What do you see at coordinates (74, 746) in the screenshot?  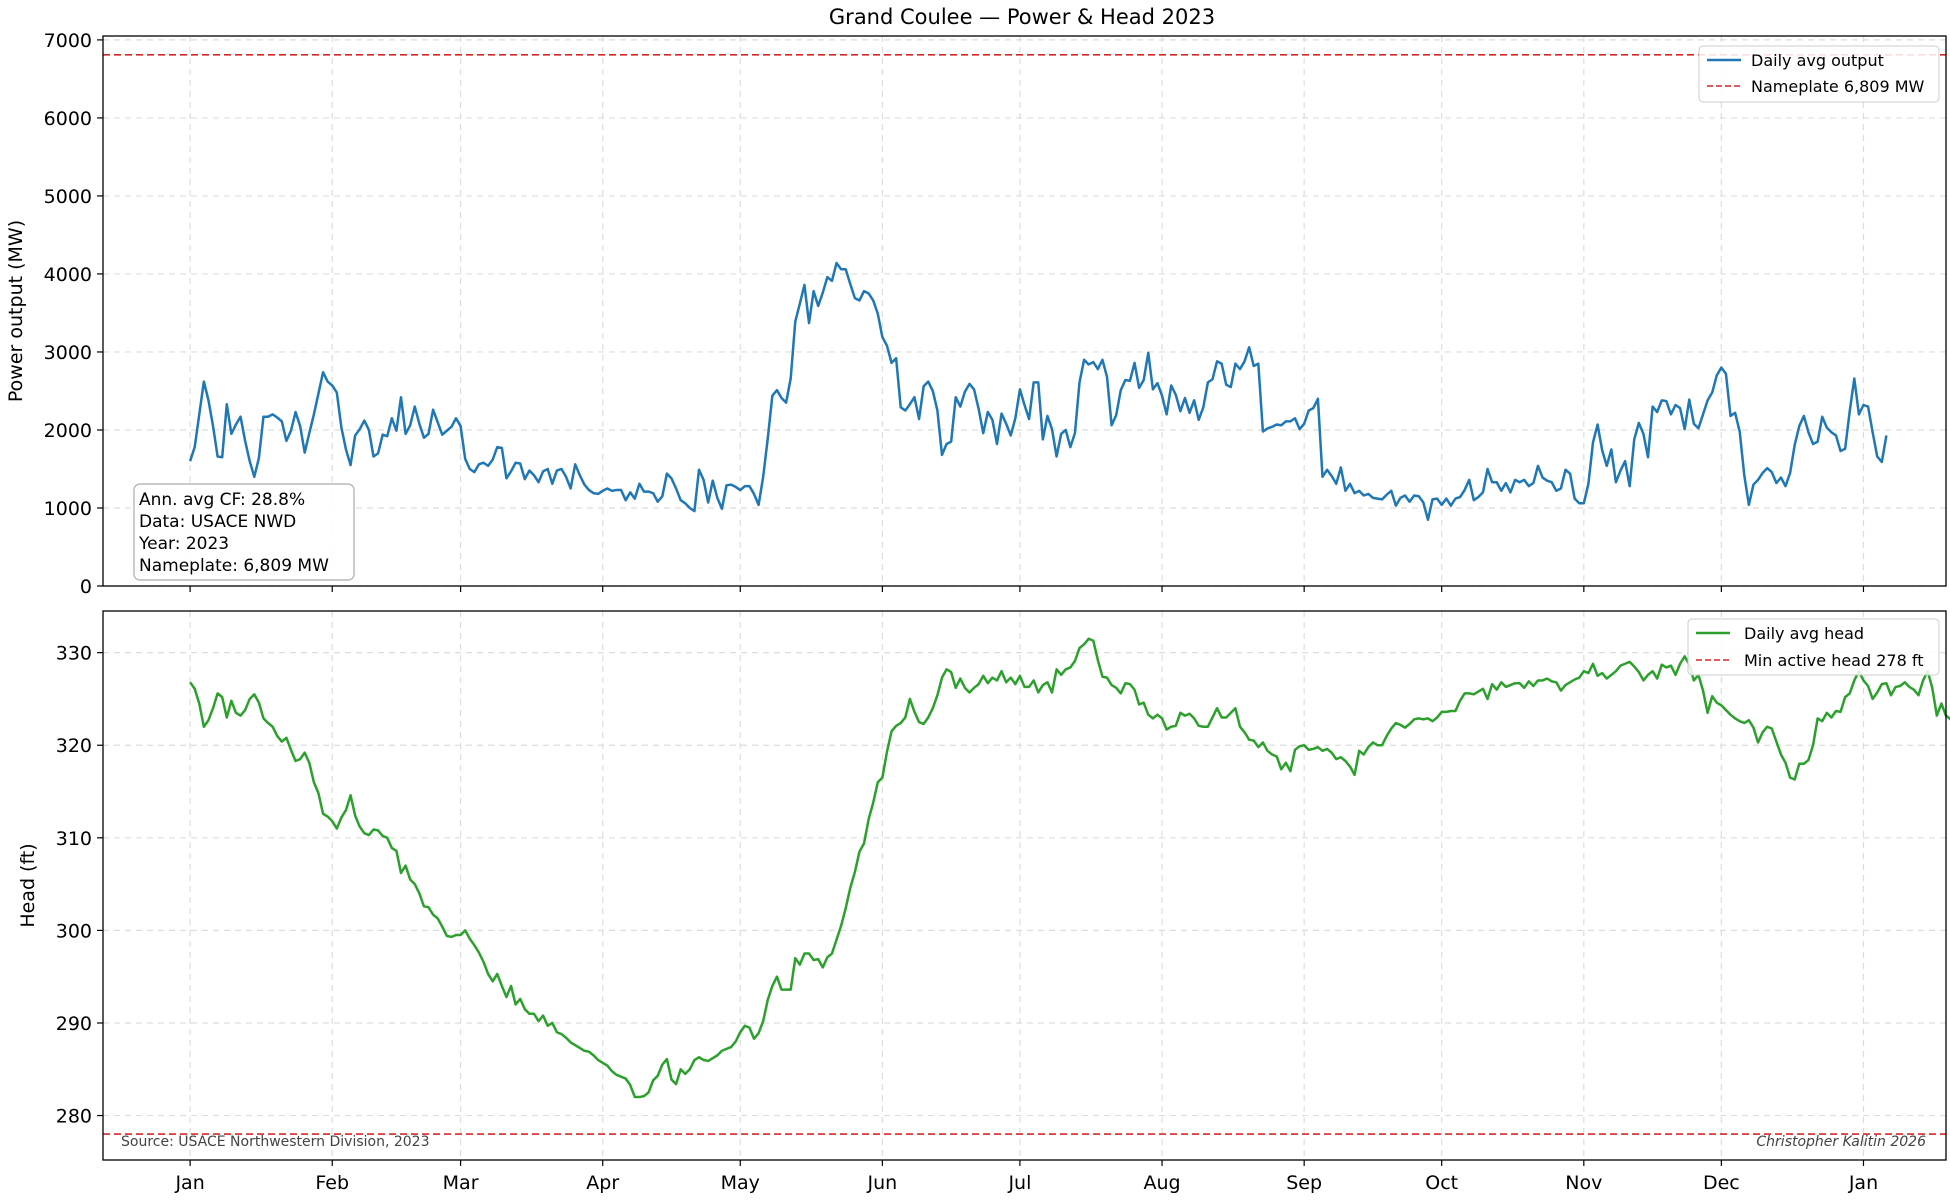 I see `y-tick-label: 320` at bounding box center [74, 746].